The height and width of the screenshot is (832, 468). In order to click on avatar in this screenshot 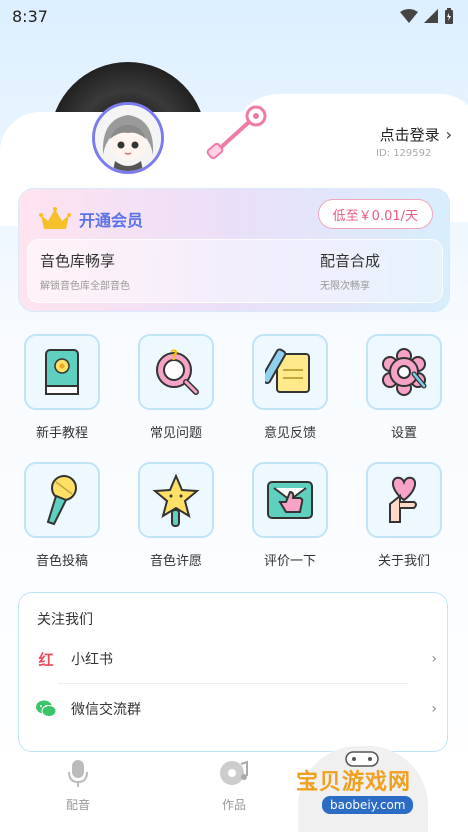, I will do `click(128, 138)`.